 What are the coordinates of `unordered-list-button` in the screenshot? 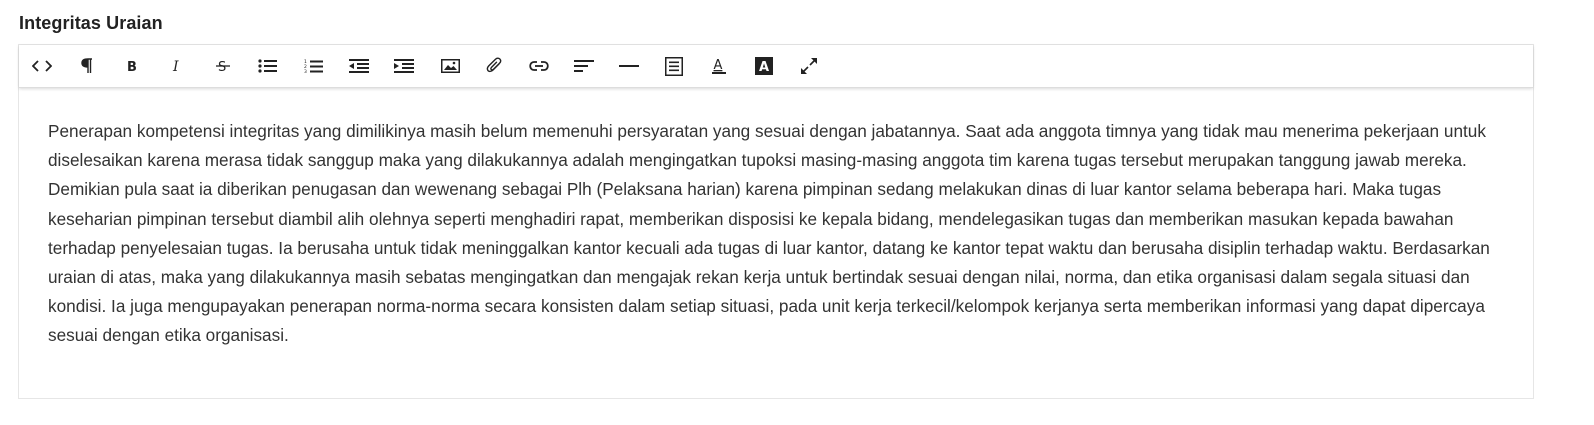 It's located at (268, 66).